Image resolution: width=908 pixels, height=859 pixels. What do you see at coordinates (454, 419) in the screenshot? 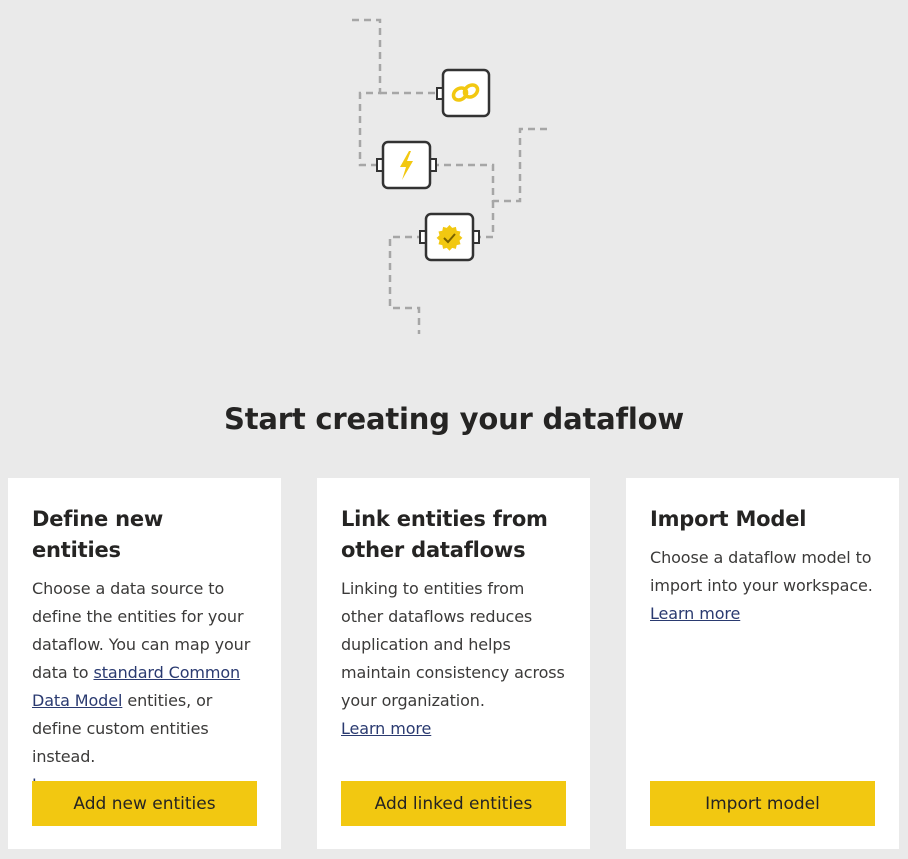
I see `page-title: Start creating your dataflow` at bounding box center [454, 419].